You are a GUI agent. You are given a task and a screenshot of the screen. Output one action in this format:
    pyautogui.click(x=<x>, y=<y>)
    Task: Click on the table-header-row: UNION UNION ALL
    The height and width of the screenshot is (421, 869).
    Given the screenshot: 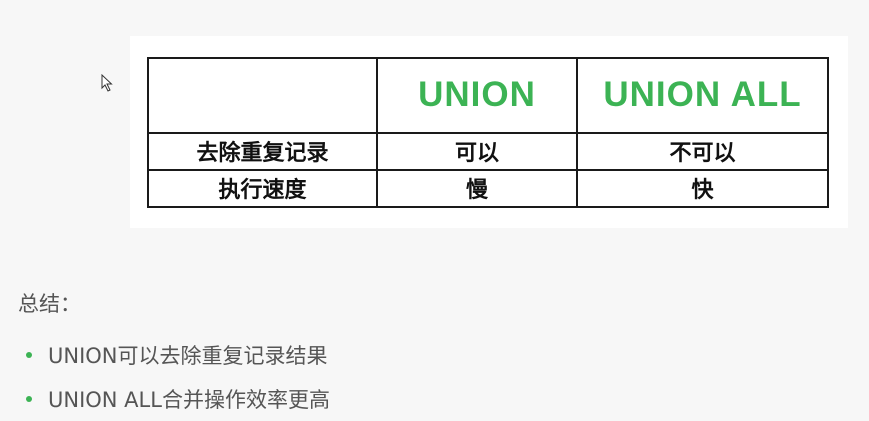 What is the action you would take?
    pyautogui.click(x=488, y=95)
    